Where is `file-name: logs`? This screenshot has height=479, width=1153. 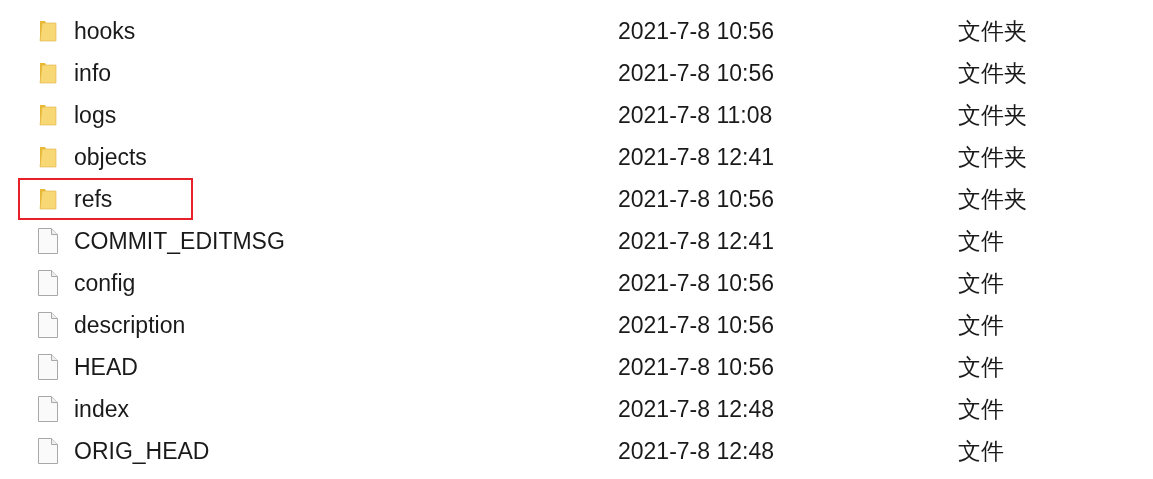 file-name: logs is located at coordinates (96, 115).